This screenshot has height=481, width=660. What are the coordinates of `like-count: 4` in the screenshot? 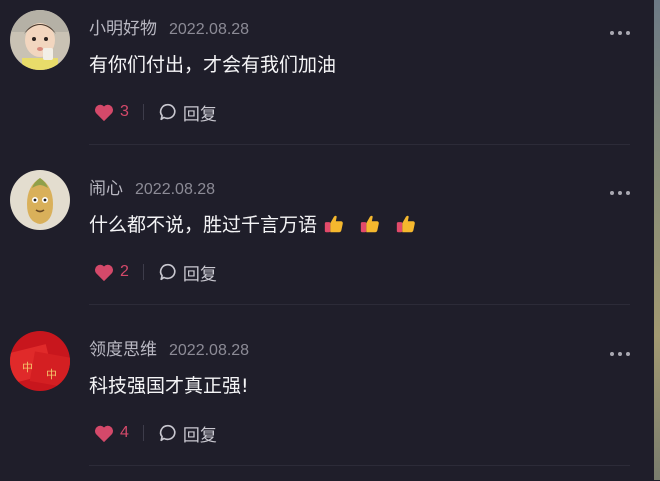 It's located at (124, 432).